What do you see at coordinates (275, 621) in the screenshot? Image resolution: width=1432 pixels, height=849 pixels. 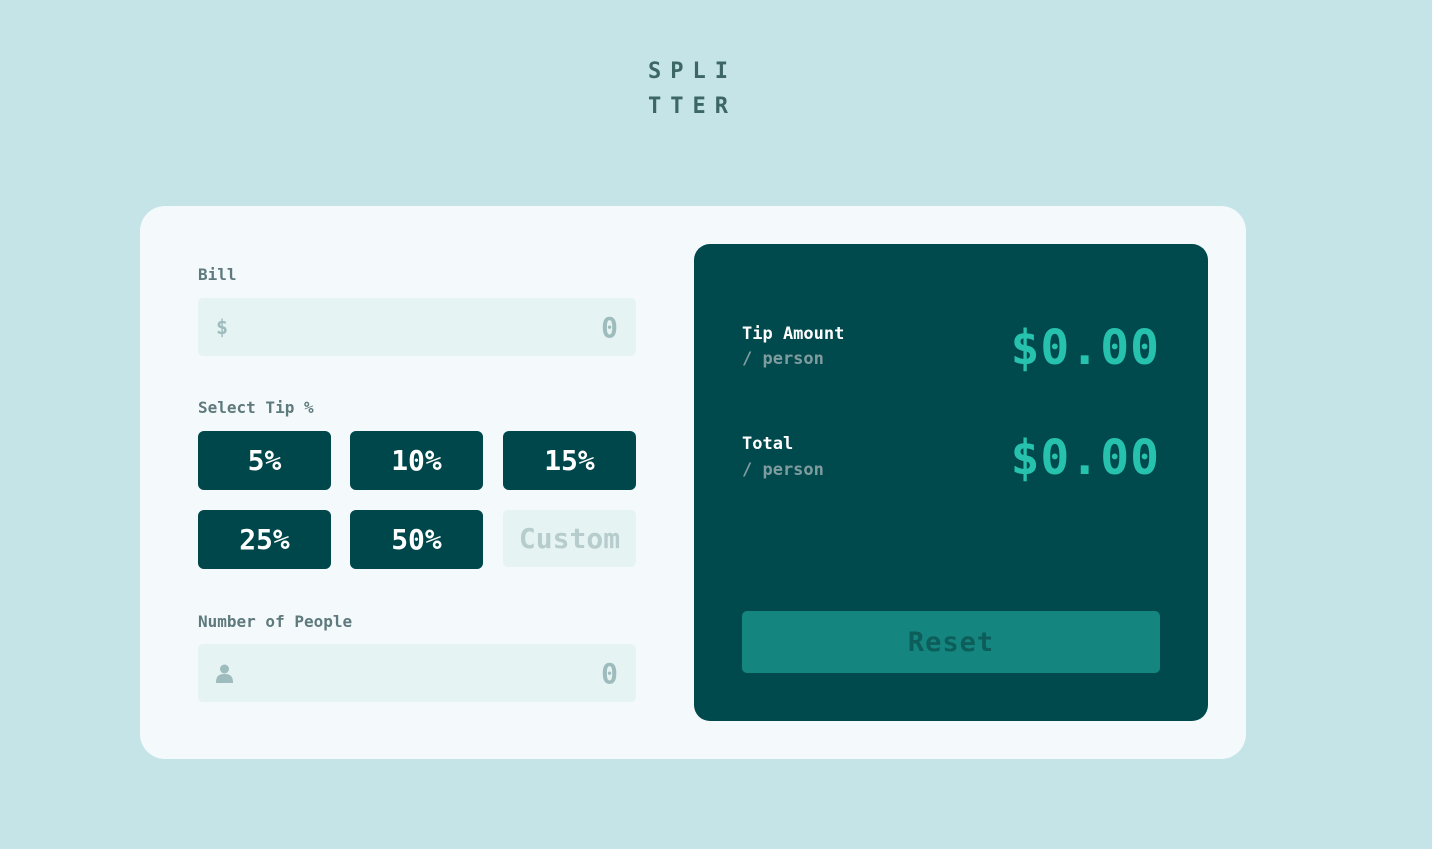 I see `people-label: Number of People` at bounding box center [275, 621].